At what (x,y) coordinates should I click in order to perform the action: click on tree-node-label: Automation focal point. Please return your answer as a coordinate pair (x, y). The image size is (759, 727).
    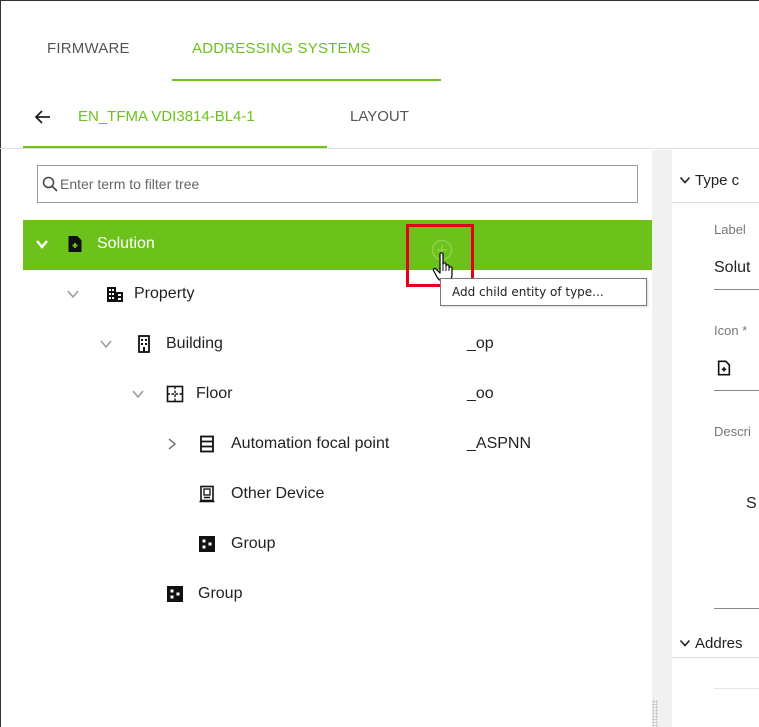
    Looking at the image, I should click on (310, 443).